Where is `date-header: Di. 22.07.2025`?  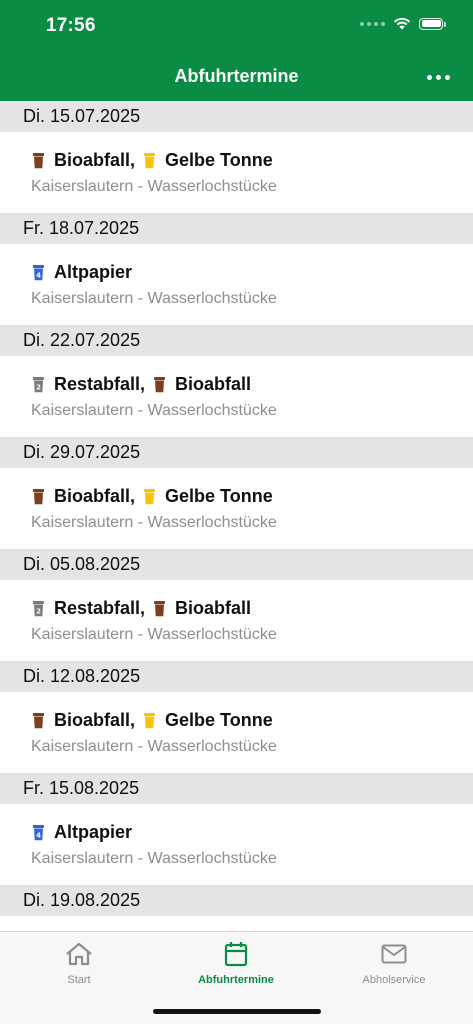 date-header: Di. 22.07.2025 is located at coordinates (236, 340).